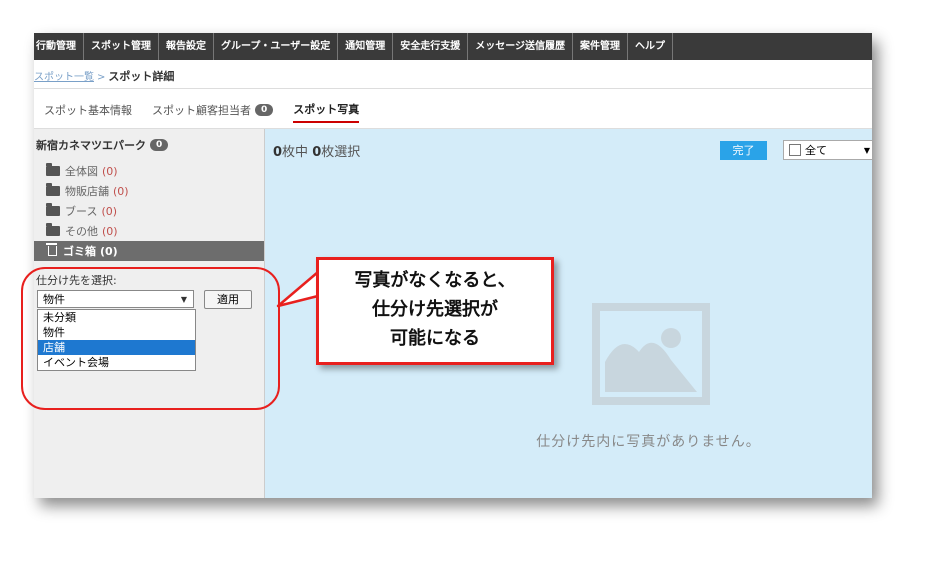 This screenshot has width=937, height=563. What do you see at coordinates (201, 110) in the screenshot?
I see `tab-label: スポット顧客担当者` at bounding box center [201, 110].